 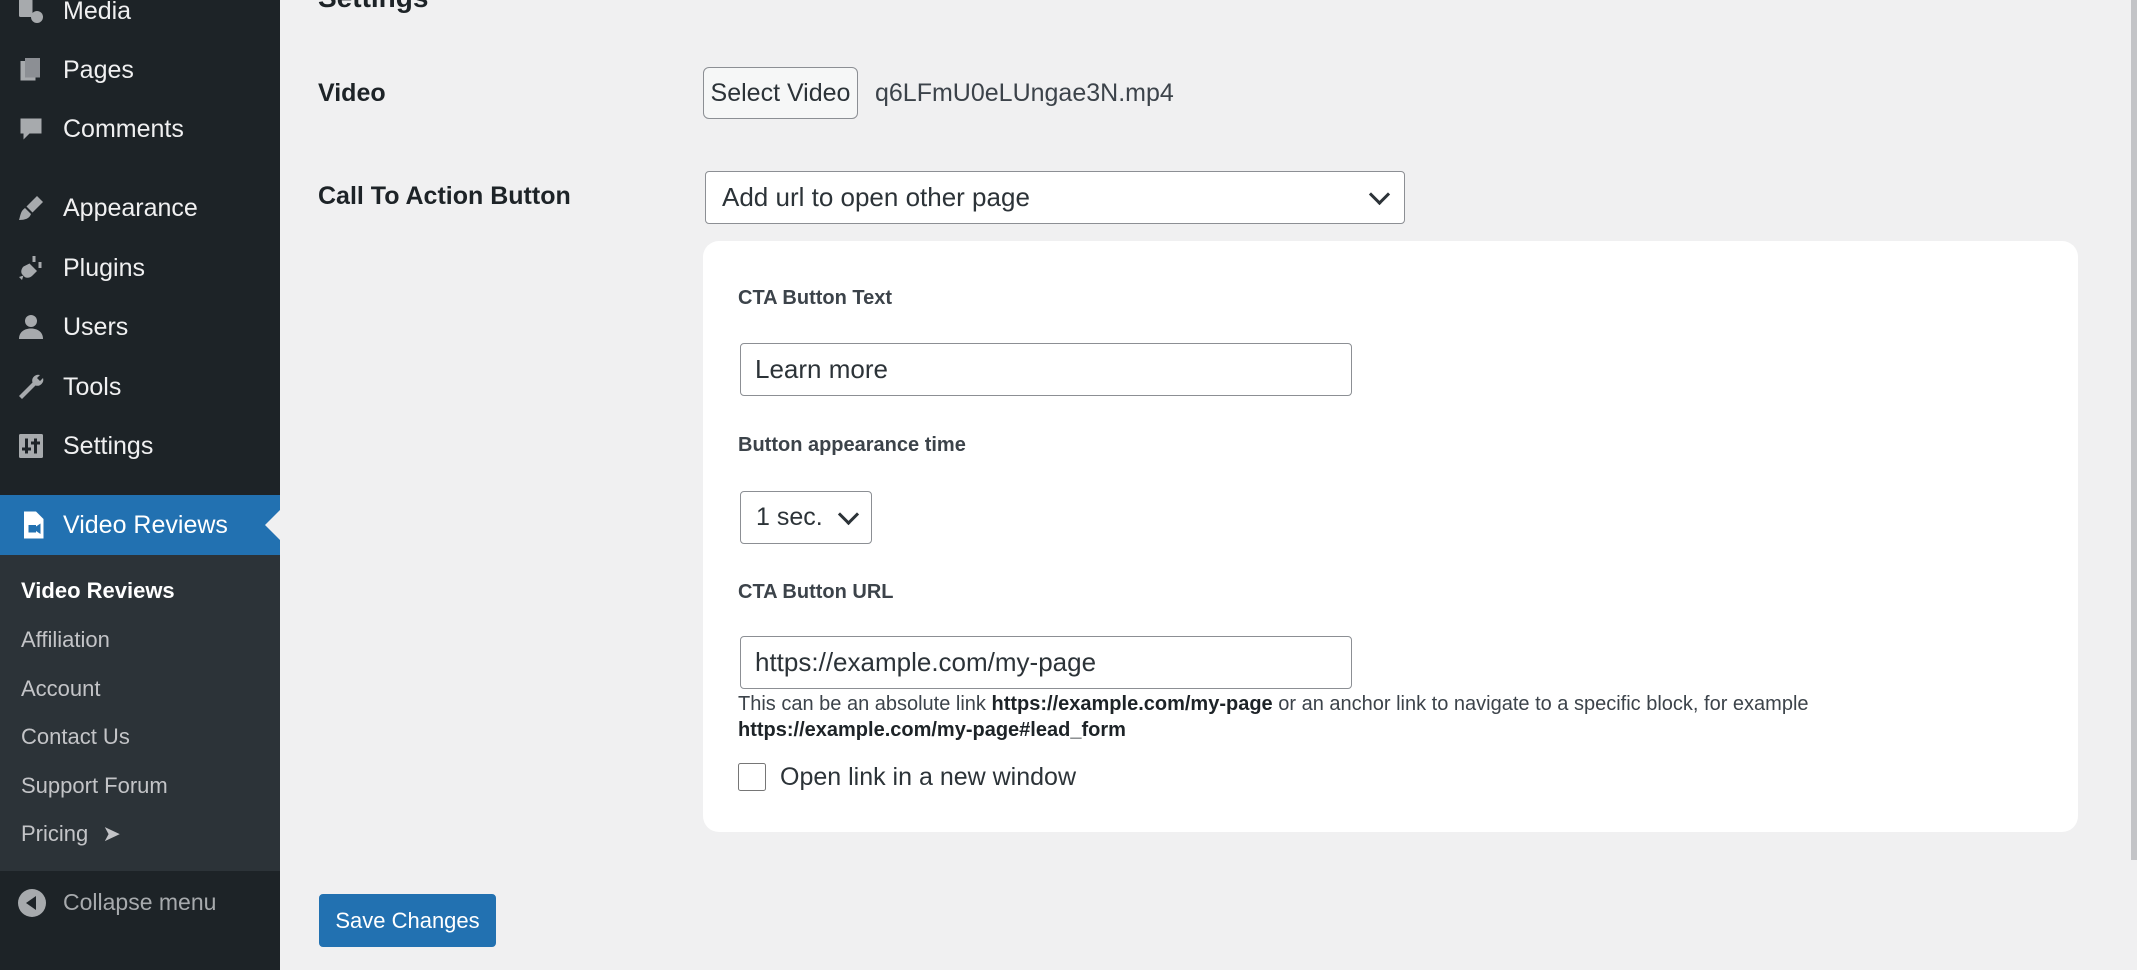 I want to click on sidebar-item-video-reviews: Video Reviews, so click(x=140, y=525).